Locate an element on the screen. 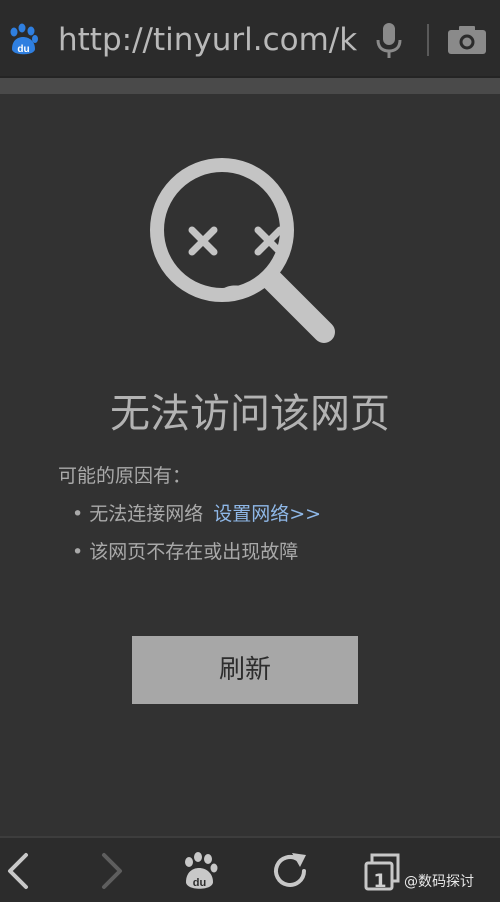 This screenshot has width=500, height=902. forward-arrow-icon is located at coordinates (110, 871).